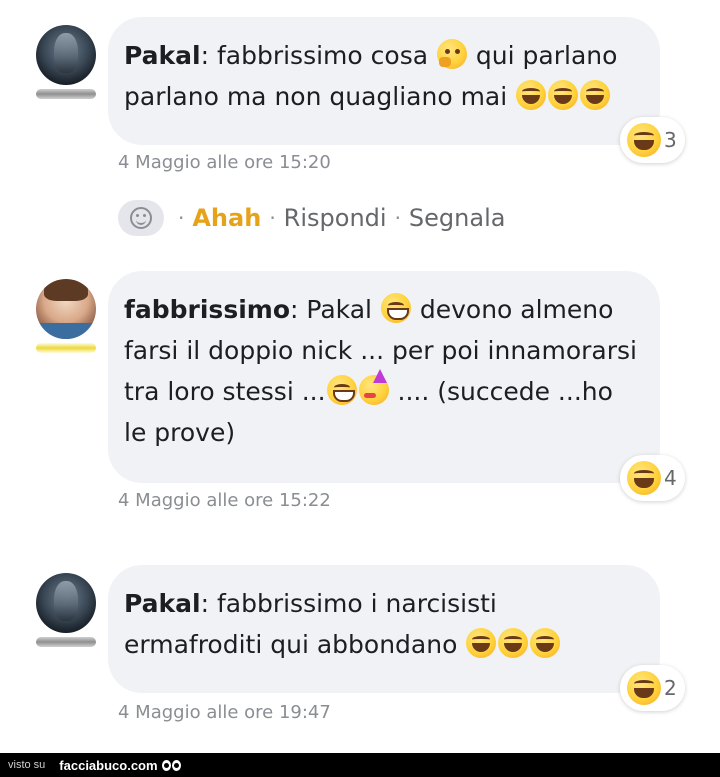 The width and height of the screenshot is (720, 777). I want to click on comment-text: Pakal, so click(339, 309).